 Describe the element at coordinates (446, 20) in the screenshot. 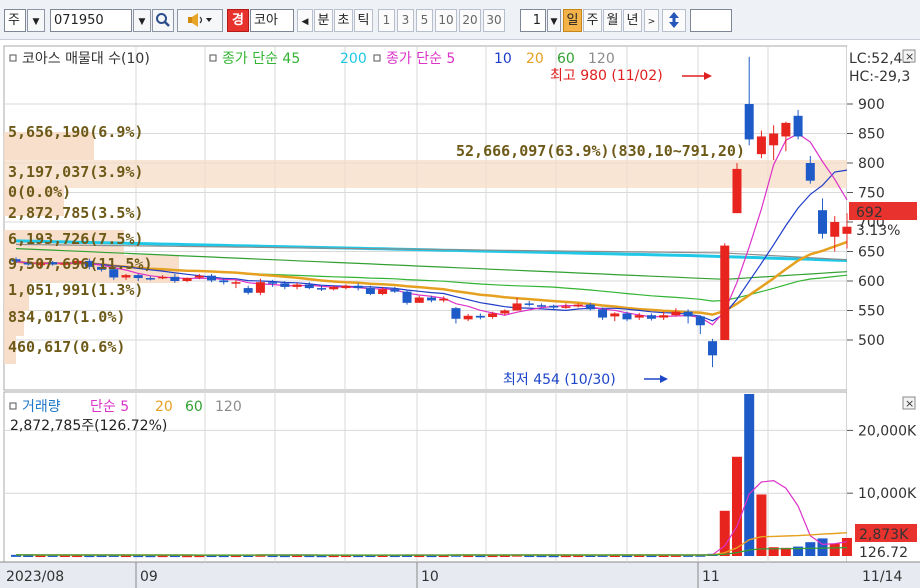

I see `interval-button-10: 10` at that location.